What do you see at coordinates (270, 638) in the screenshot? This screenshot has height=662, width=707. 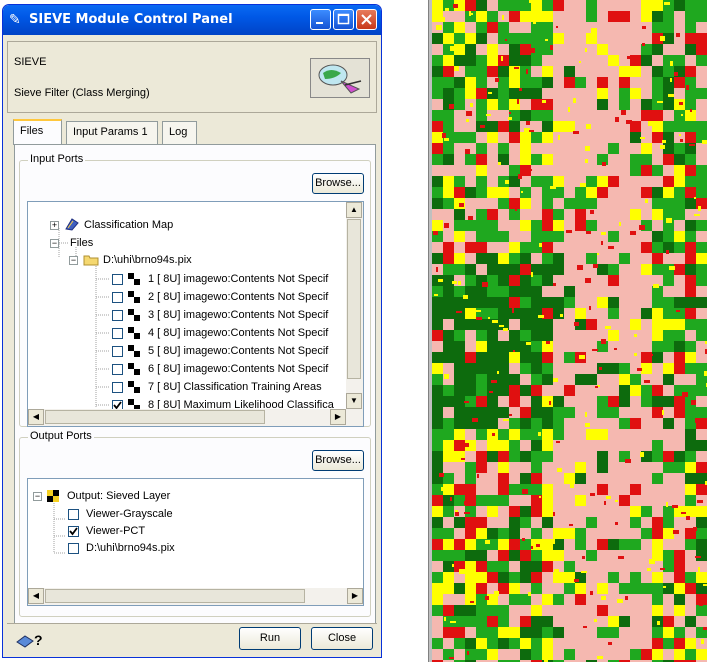 I see `run-button: Run` at bounding box center [270, 638].